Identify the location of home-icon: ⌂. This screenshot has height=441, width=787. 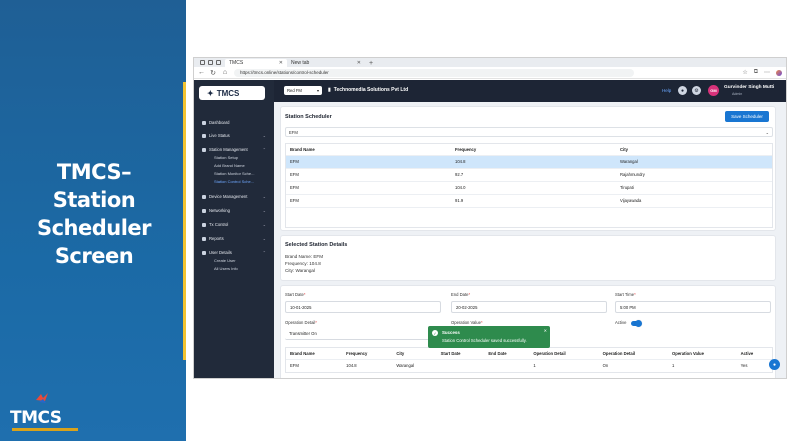
(225, 72).